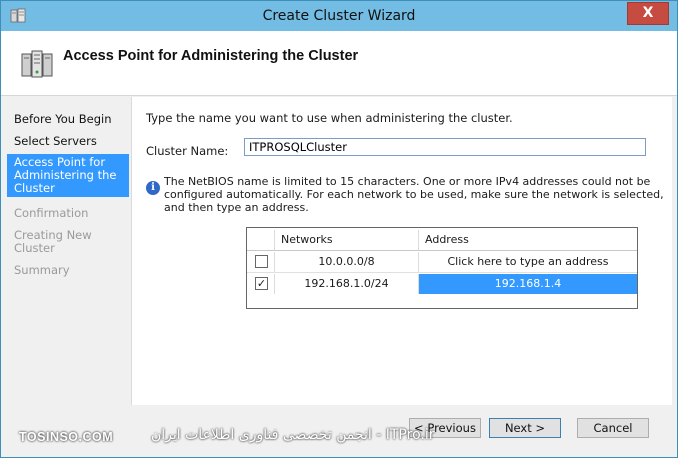  What do you see at coordinates (53, 241) in the screenshot?
I see `step-creating-new-cluster: Creating New Cluster` at bounding box center [53, 241].